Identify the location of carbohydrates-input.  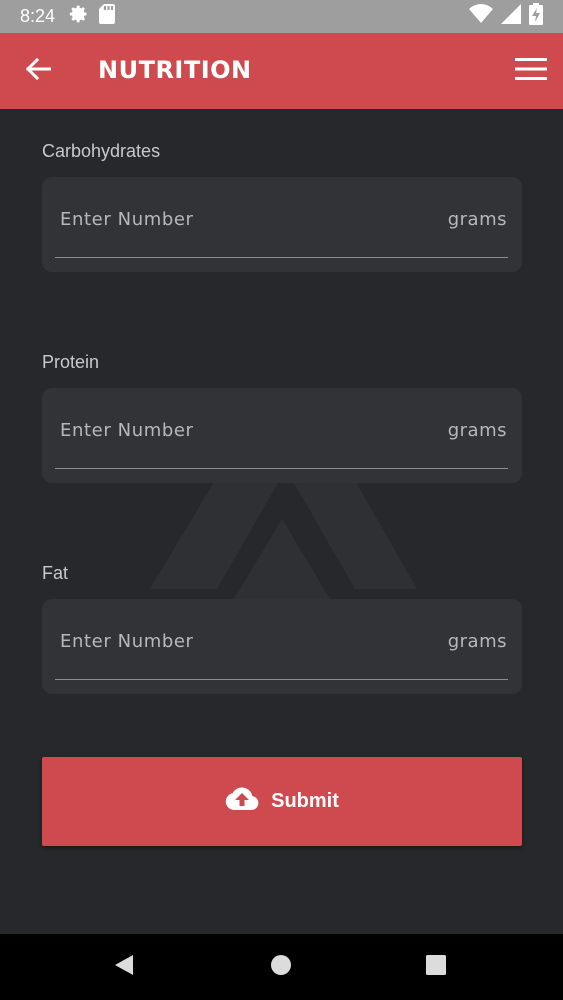
(240, 219).